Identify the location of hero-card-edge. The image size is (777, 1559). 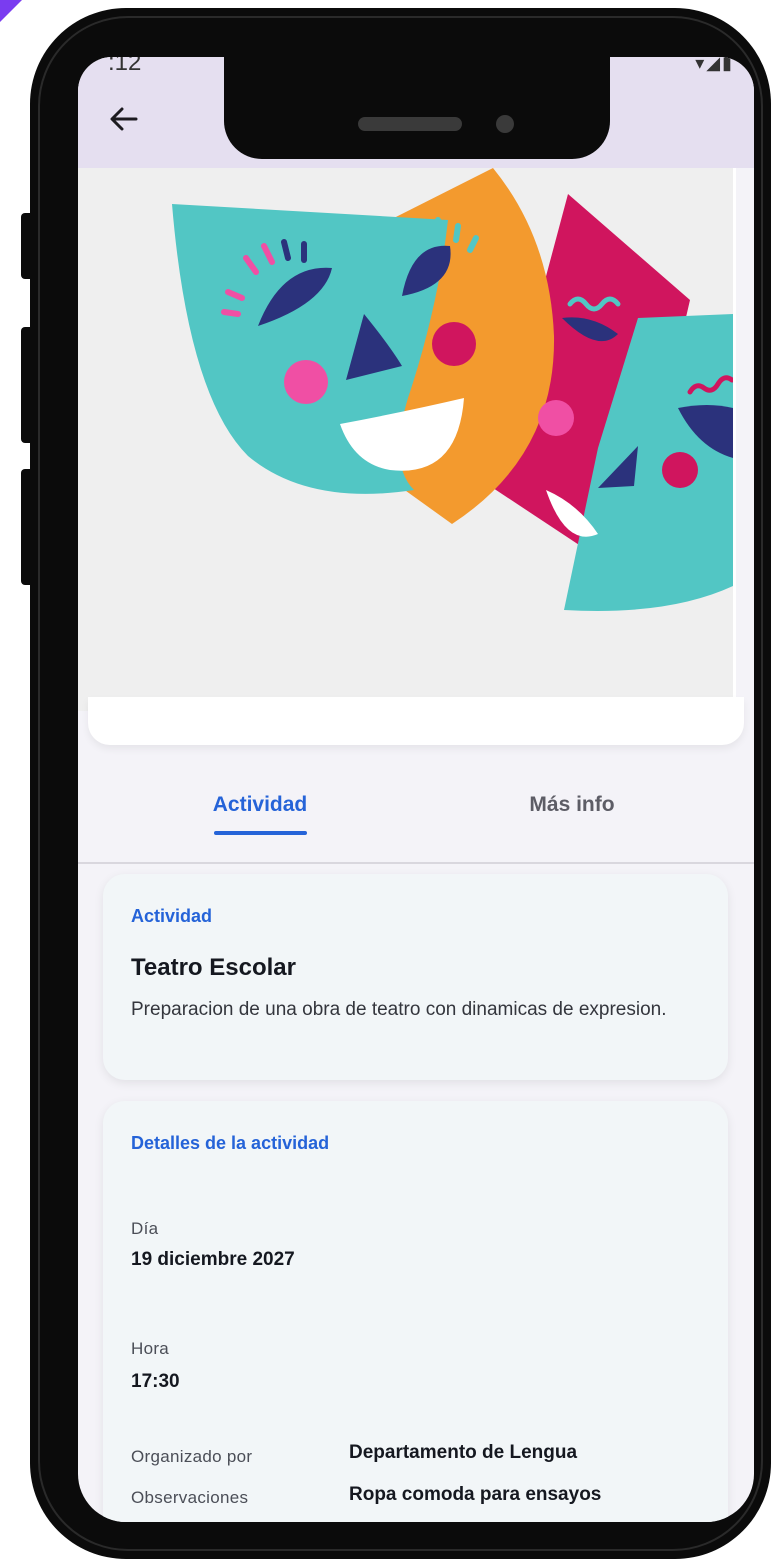
(416, 677).